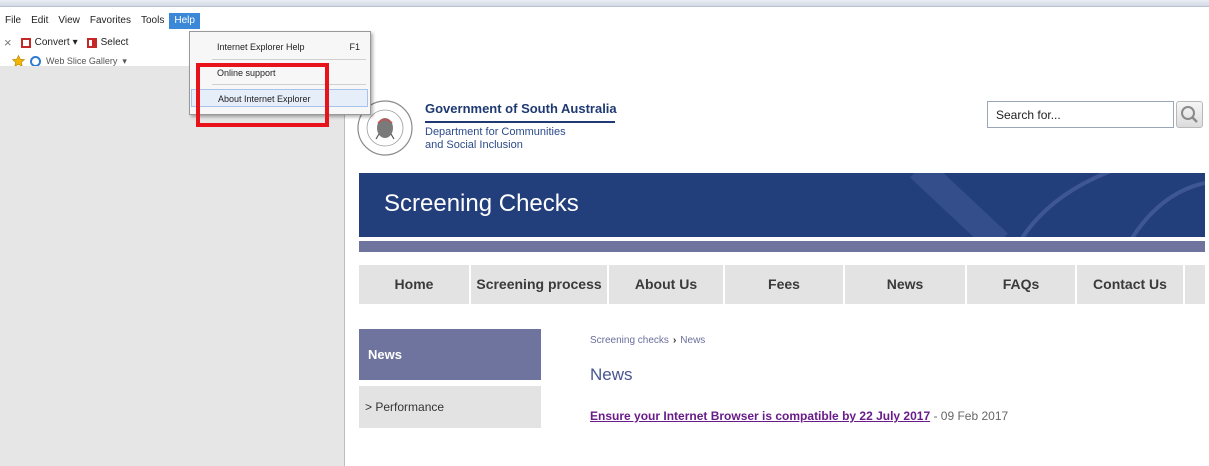  I want to click on annotation-highlight-box, so click(262, 95).